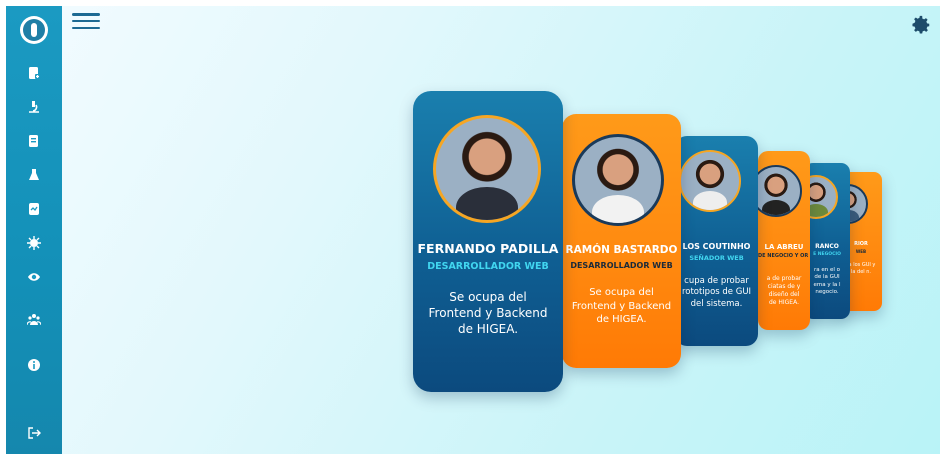  What do you see at coordinates (34, 243) in the screenshot?
I see `virus-icon` at bounding box center [34, 243].